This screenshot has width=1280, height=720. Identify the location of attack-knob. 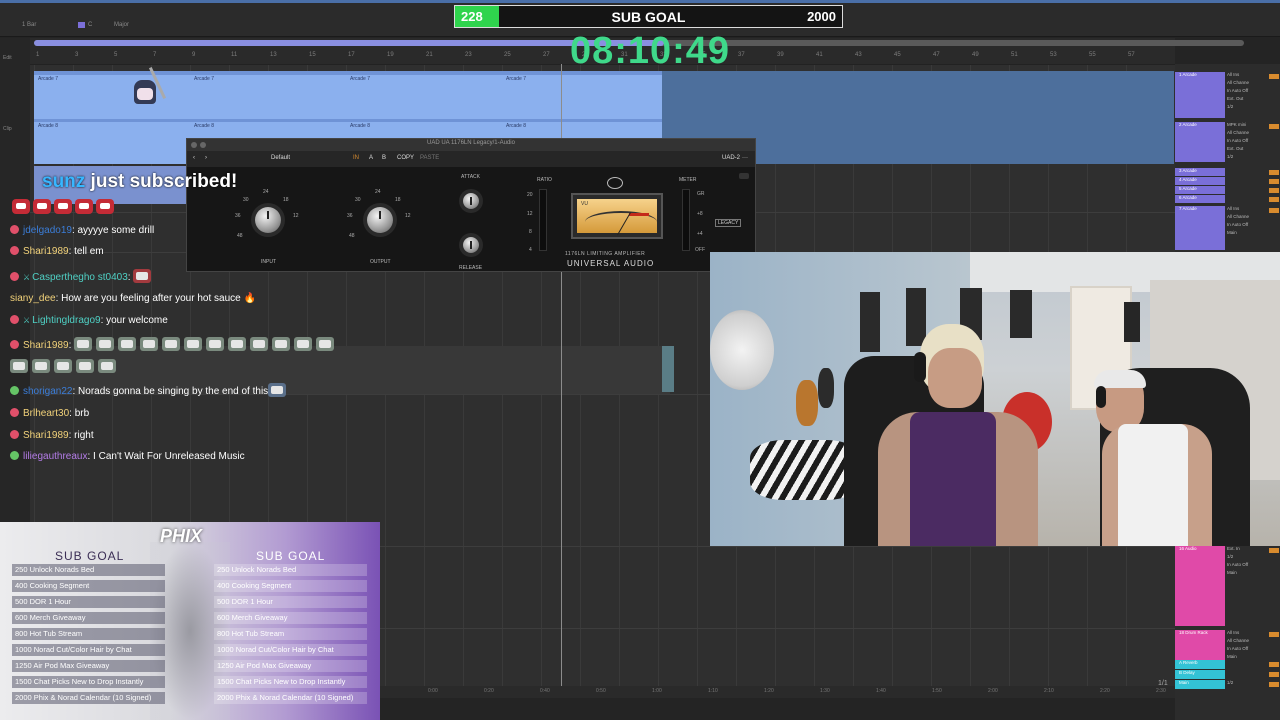
(471, 201).